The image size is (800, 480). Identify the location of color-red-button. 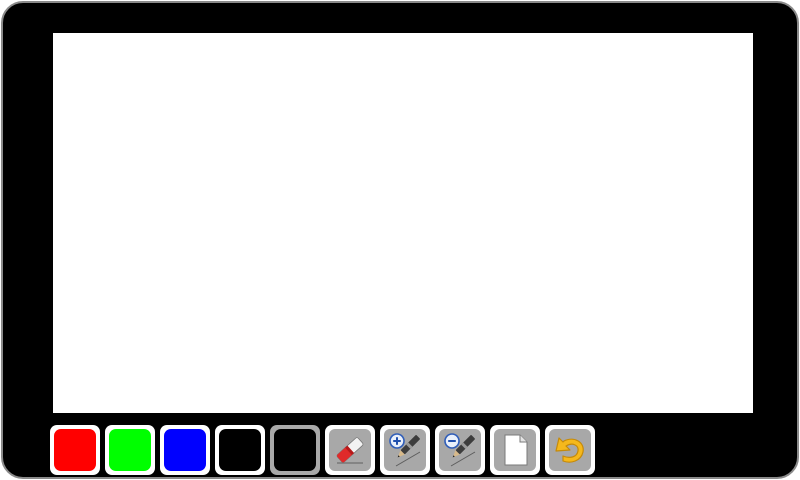
(75, 450).